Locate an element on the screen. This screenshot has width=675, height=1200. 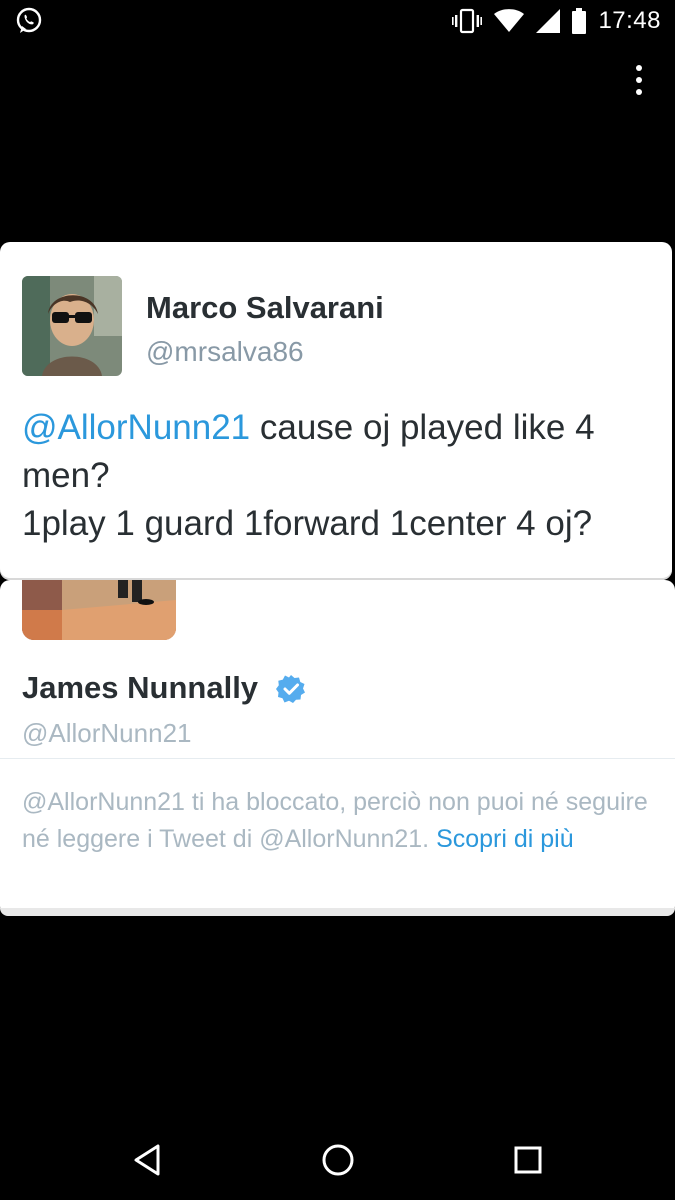
profile-avatar is located at coordinates (99, 610).